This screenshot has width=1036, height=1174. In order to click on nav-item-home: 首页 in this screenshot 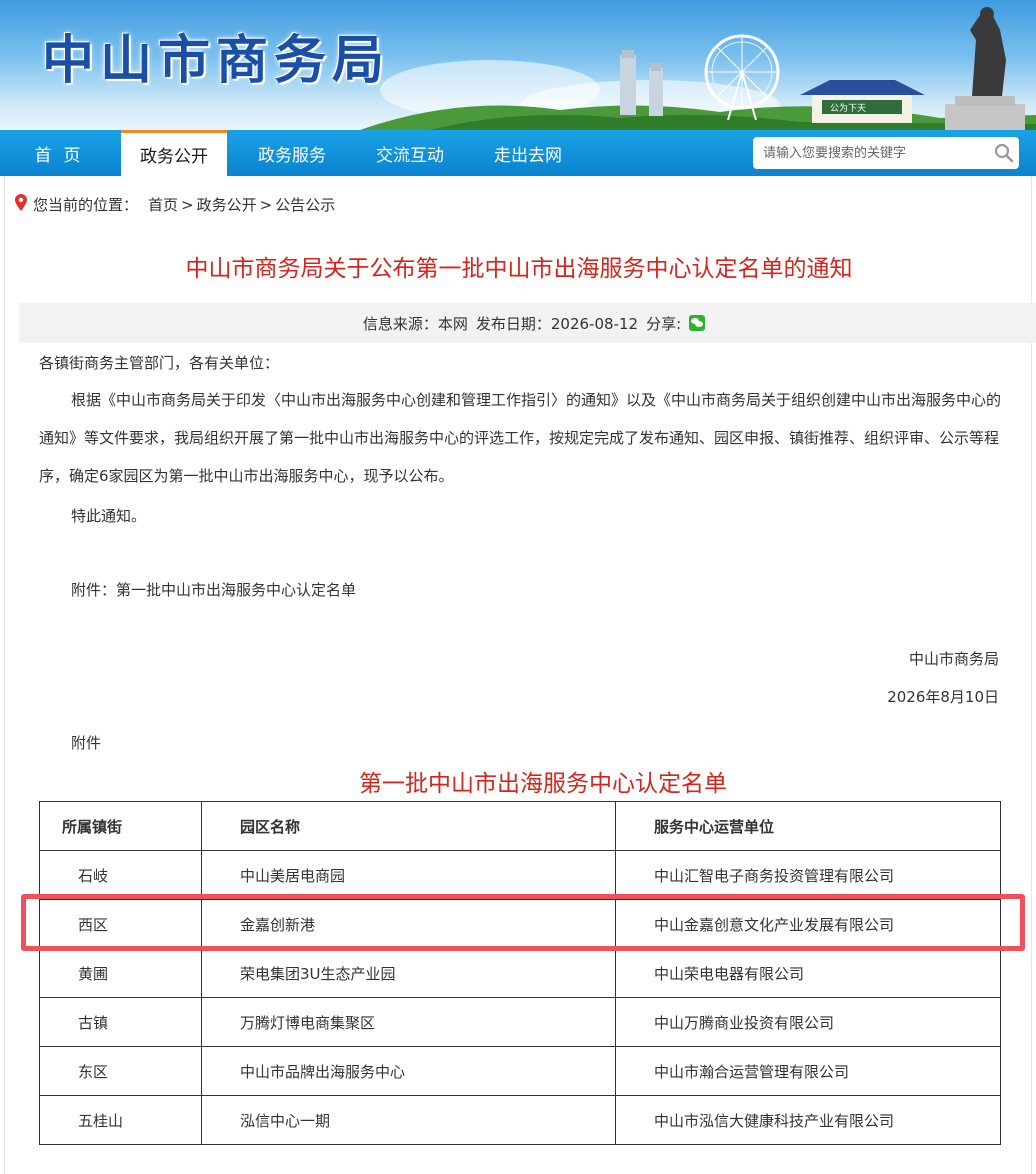, I will do `click(57, 153)`.